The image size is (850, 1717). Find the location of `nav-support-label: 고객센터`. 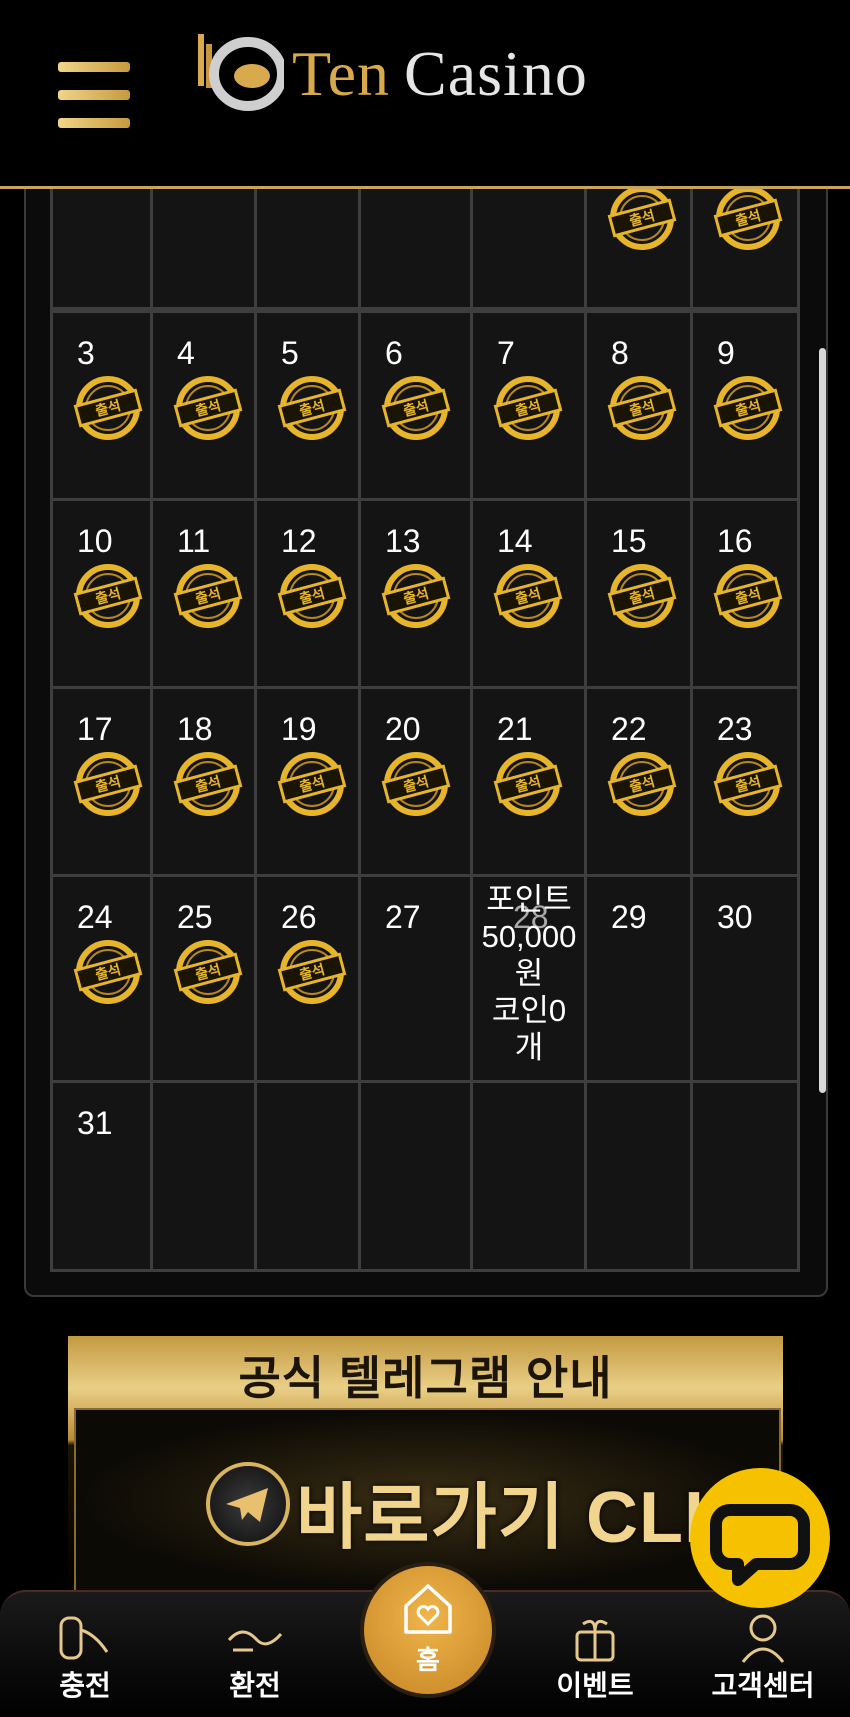

nav-support-label: 고객센터 is located at coordinates (763, 1685).